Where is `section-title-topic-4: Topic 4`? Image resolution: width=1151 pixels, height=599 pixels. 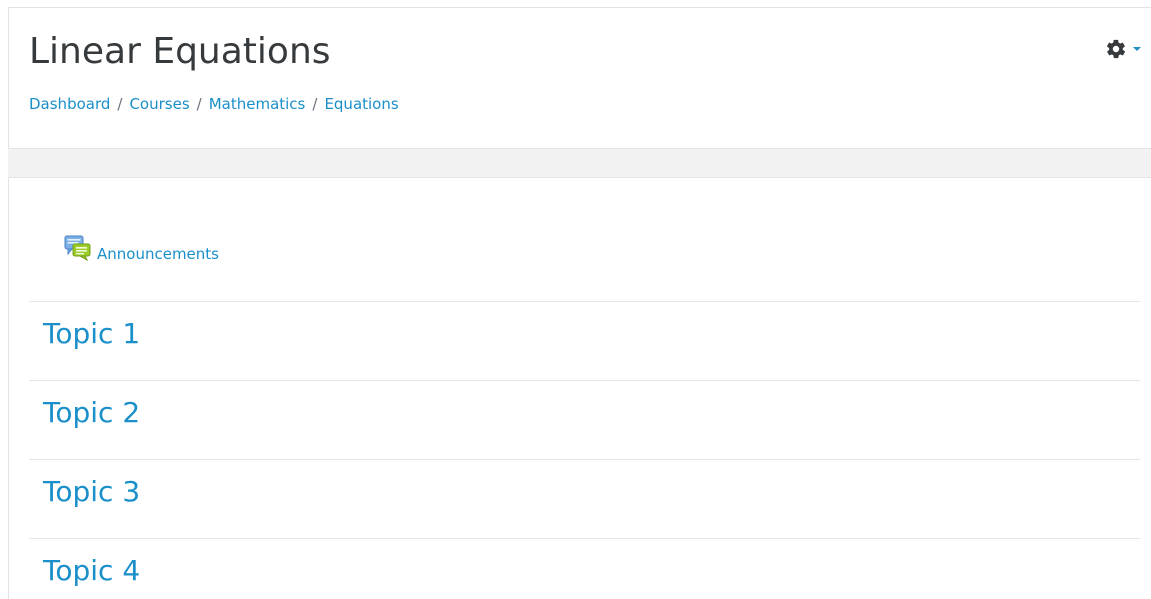 section-title-topic-4: Topic 4 is located at coordinates (91, 571).